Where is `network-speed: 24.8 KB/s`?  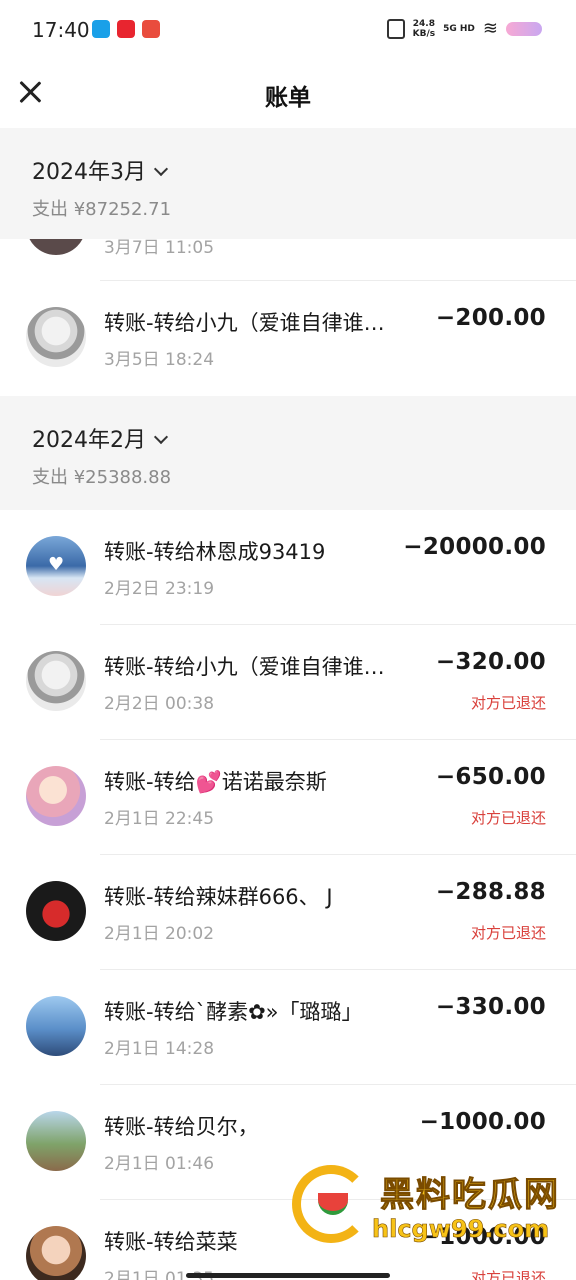 network-speed: 24.8 KB/s is located at coordinates (424, 28).